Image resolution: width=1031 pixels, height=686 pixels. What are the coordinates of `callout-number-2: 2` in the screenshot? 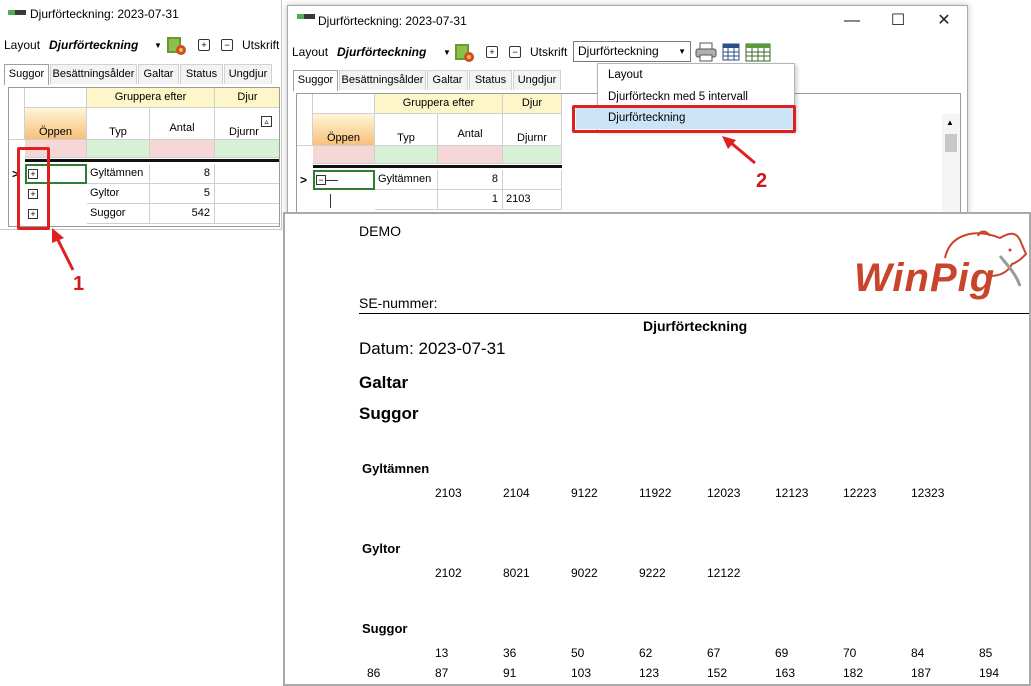 It's located at (762, 181).